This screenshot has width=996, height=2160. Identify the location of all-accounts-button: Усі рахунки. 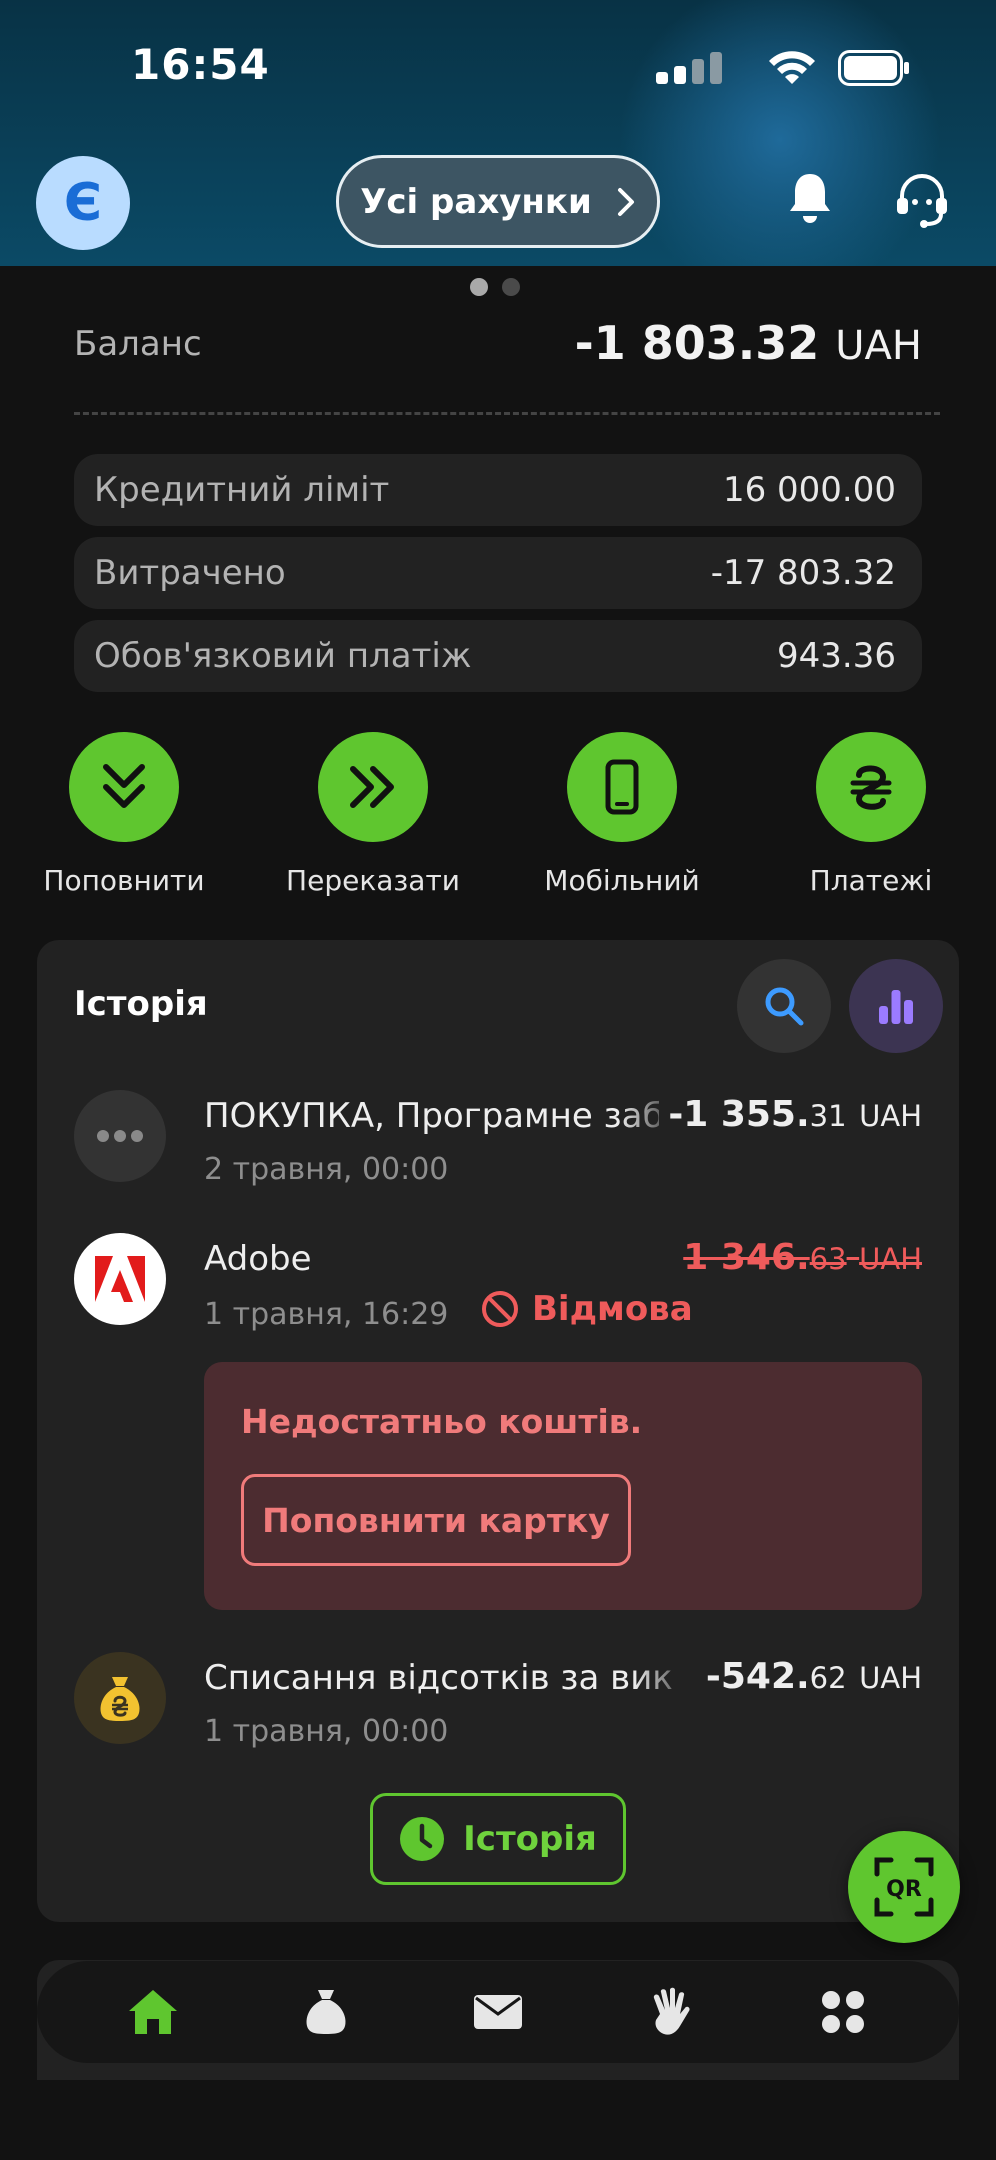
(498, 201).